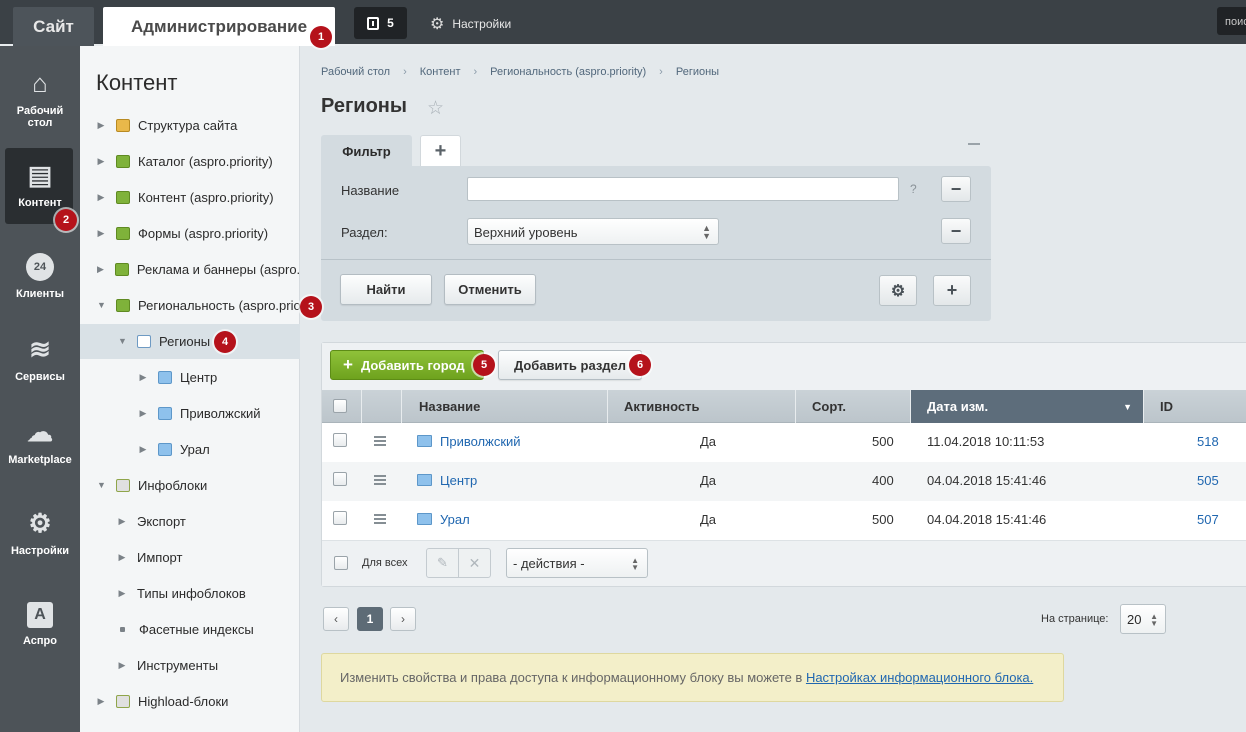  What do you see at coordinates (919, 677) in the screenshot?
I see `iblock-settings-link: Настройках информационного блока.` at bounding box center [919, 677].